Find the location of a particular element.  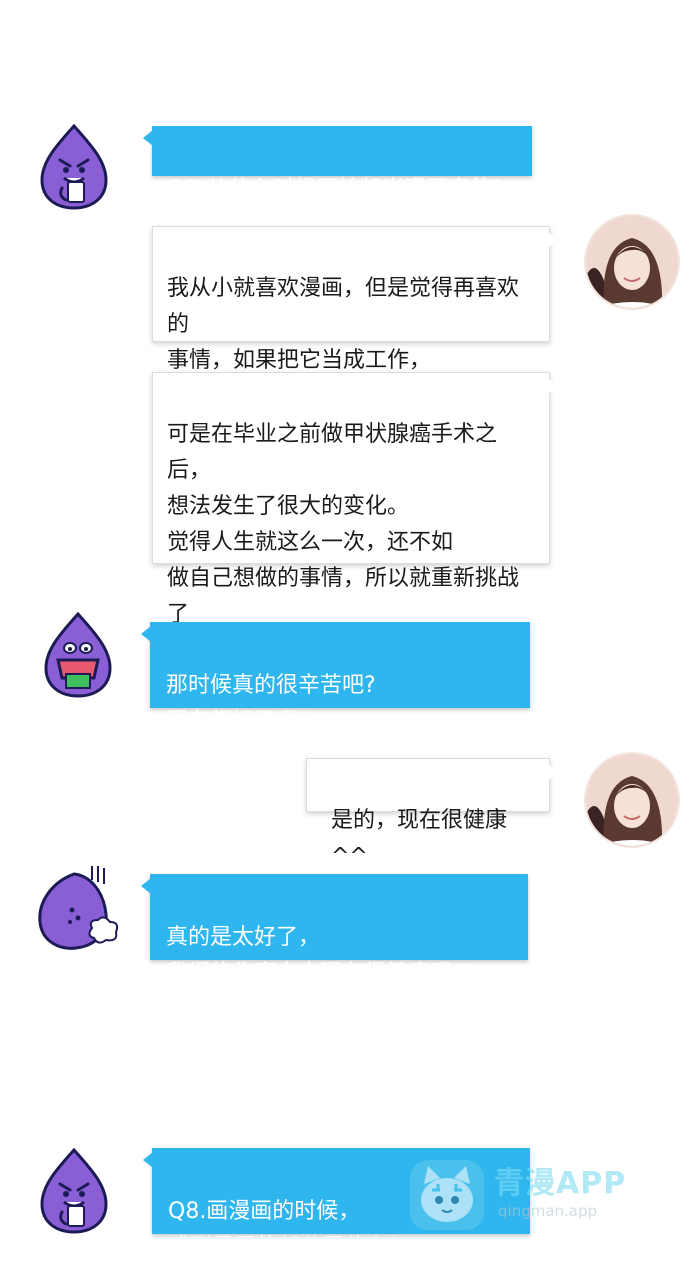

message-text: Q8.画漫画的时候， 感到最累的部分是什么? is located at coordinates (284, 1229).